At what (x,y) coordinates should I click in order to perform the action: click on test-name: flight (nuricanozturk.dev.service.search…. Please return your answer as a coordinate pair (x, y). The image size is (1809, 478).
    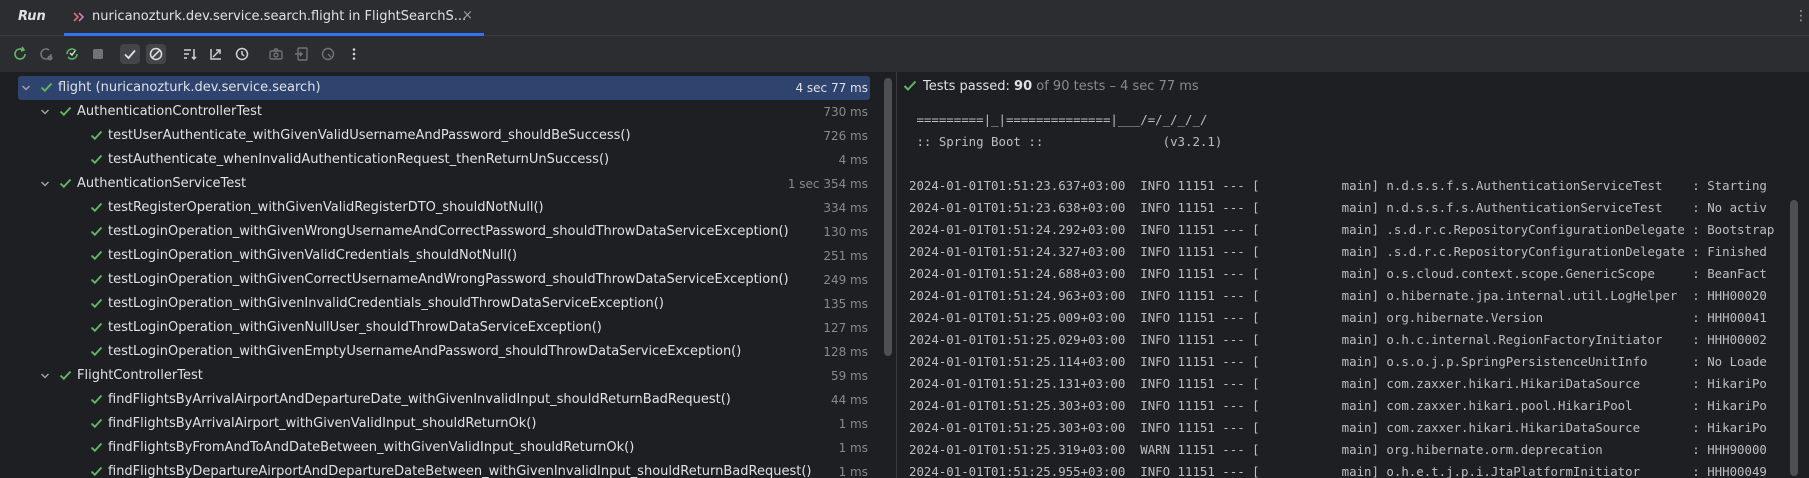
    Looking at the image, I should click on (189, 87).